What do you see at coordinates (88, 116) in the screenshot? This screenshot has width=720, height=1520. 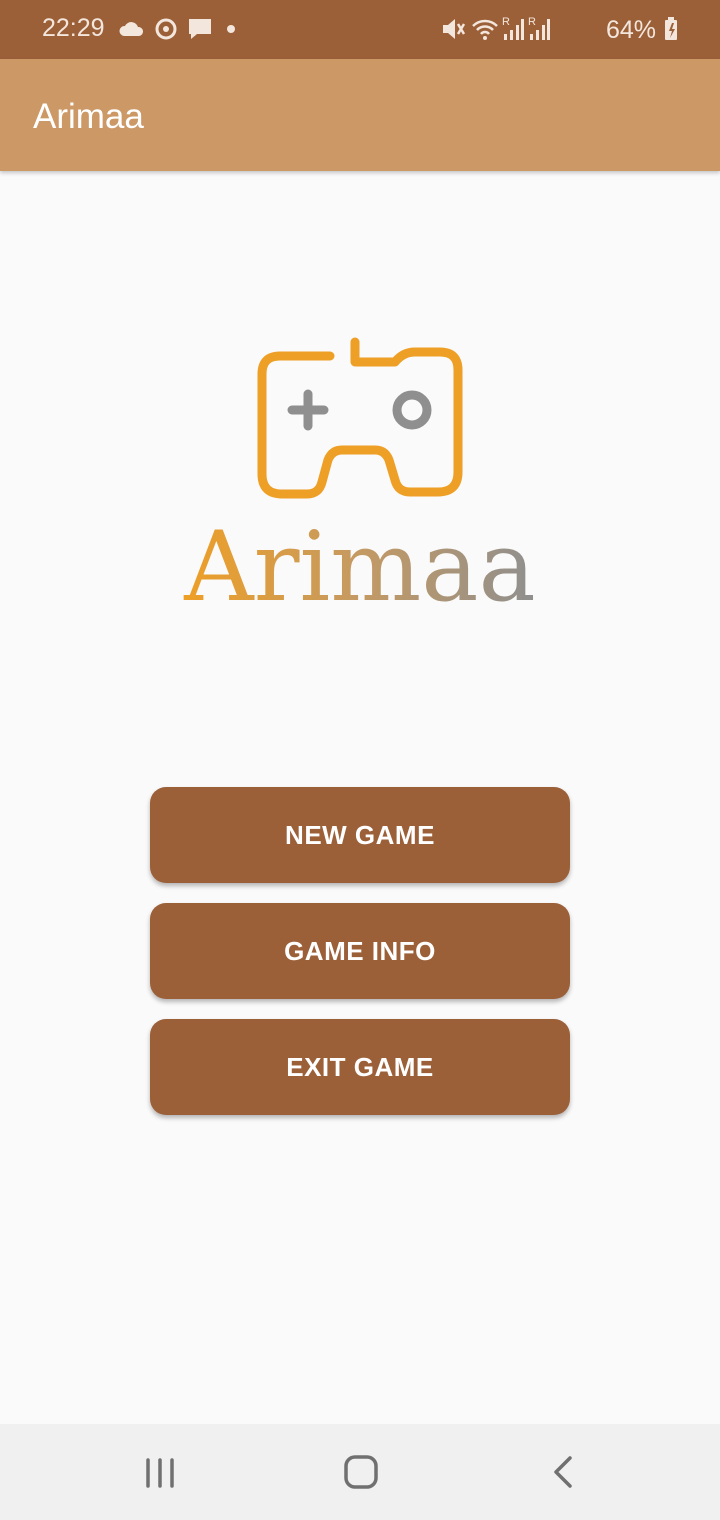 I see `app-title: Arimaa` at bounding box center [88, 116].